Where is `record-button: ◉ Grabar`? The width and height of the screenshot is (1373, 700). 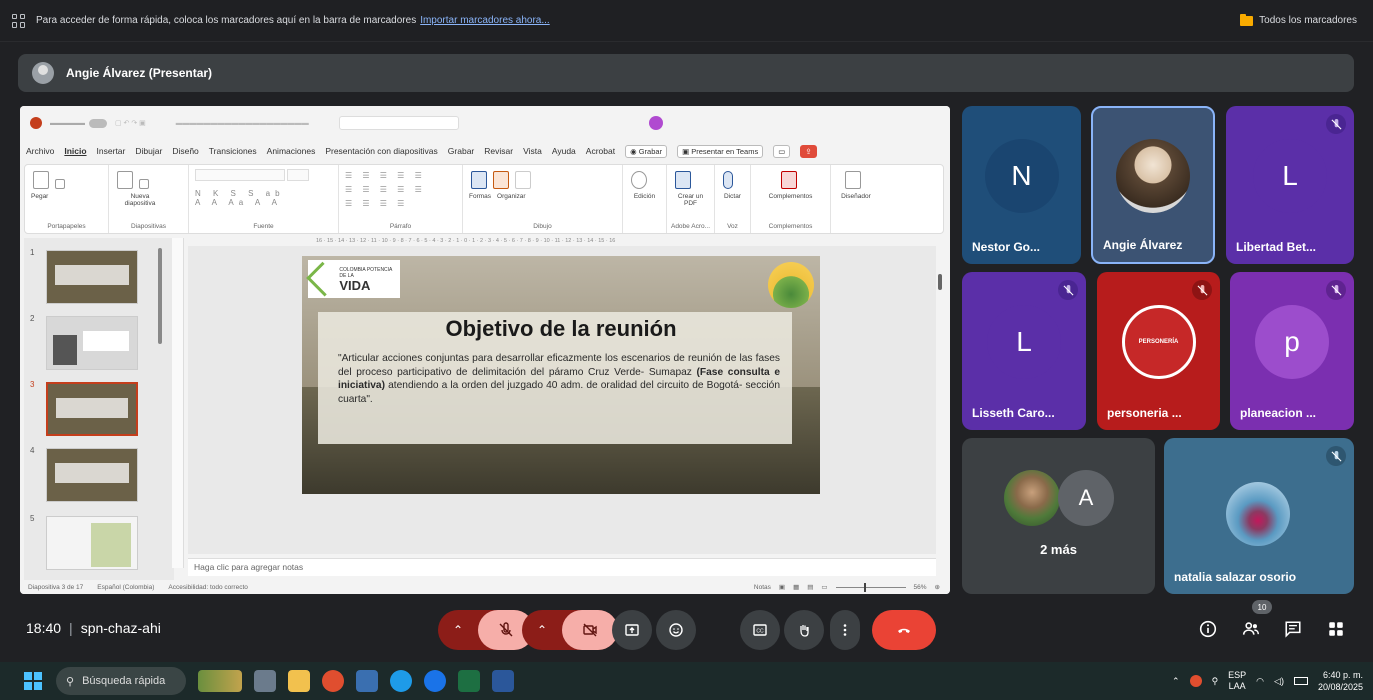 record-button: ◉ Grabar is located at coordinates (646, 151).